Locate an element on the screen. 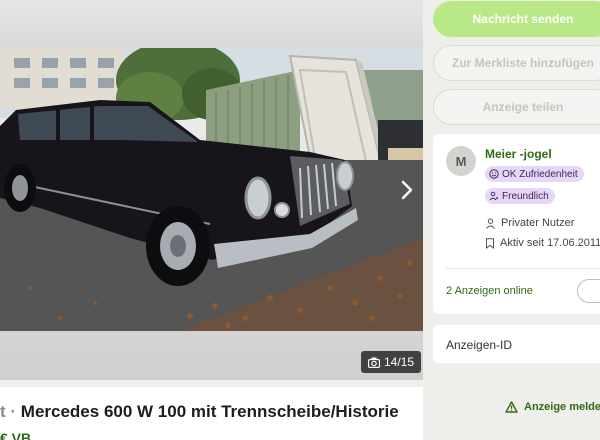 The image size is (600, 440). ad-id-label: Anzeigen-ID is located at coordinates (479, 345).